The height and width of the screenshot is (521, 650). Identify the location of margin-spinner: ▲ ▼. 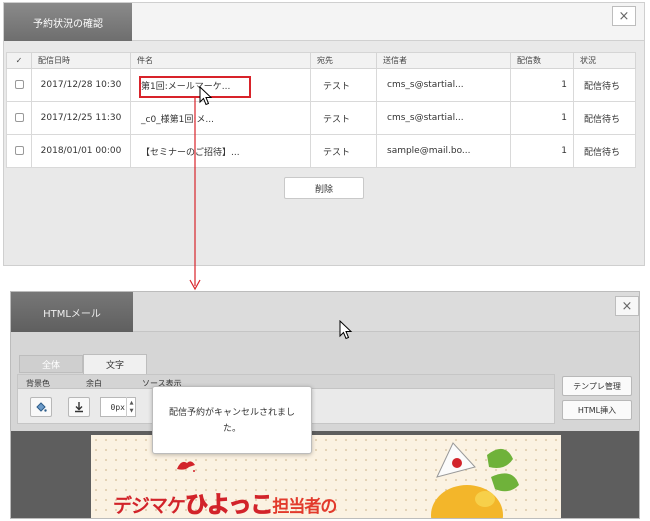
(131, 407).